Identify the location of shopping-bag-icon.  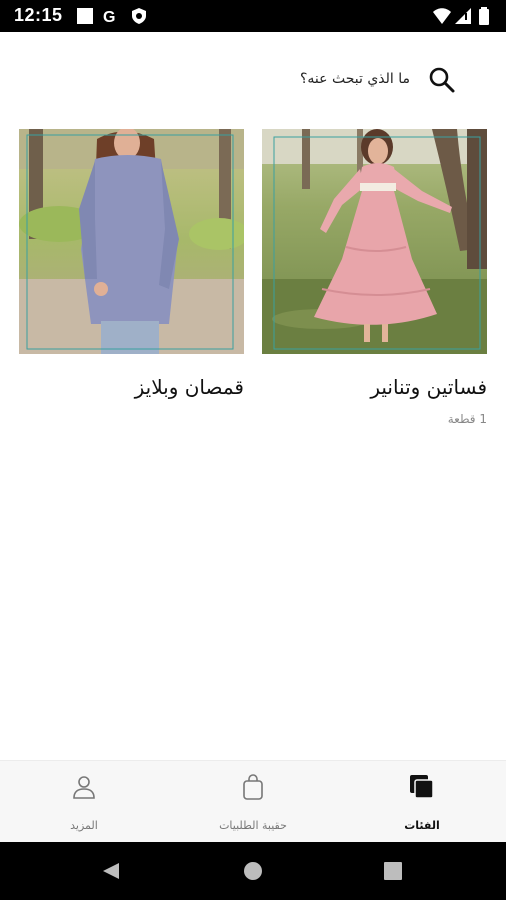
(253, 789).